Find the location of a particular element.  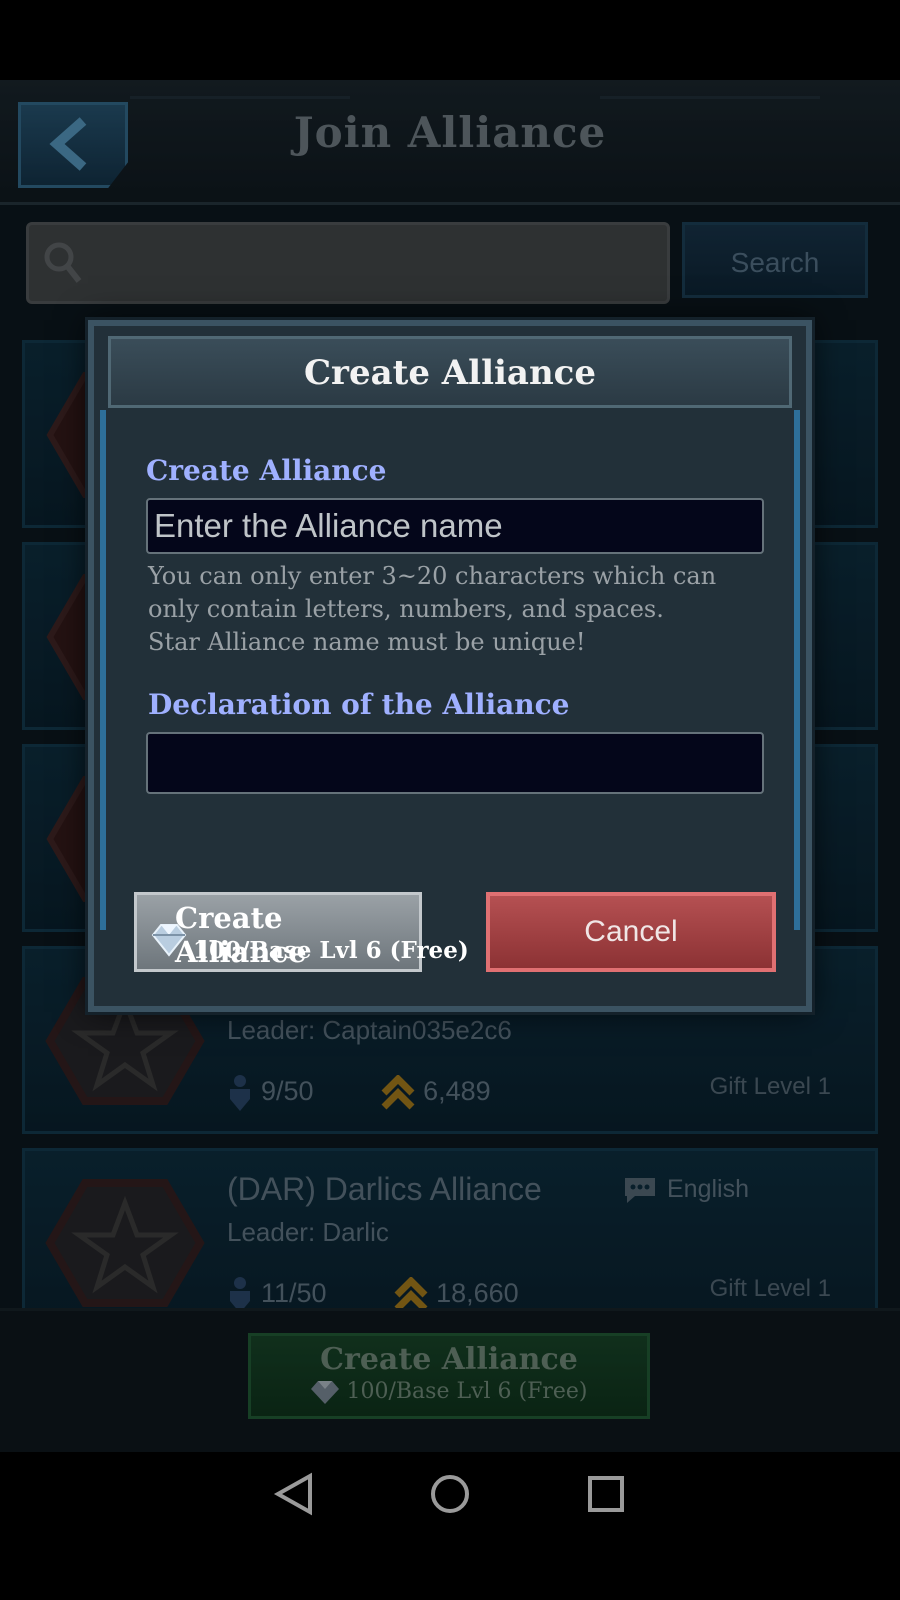

dialog-title: Create Alliance is located at coordinates (450, 373).